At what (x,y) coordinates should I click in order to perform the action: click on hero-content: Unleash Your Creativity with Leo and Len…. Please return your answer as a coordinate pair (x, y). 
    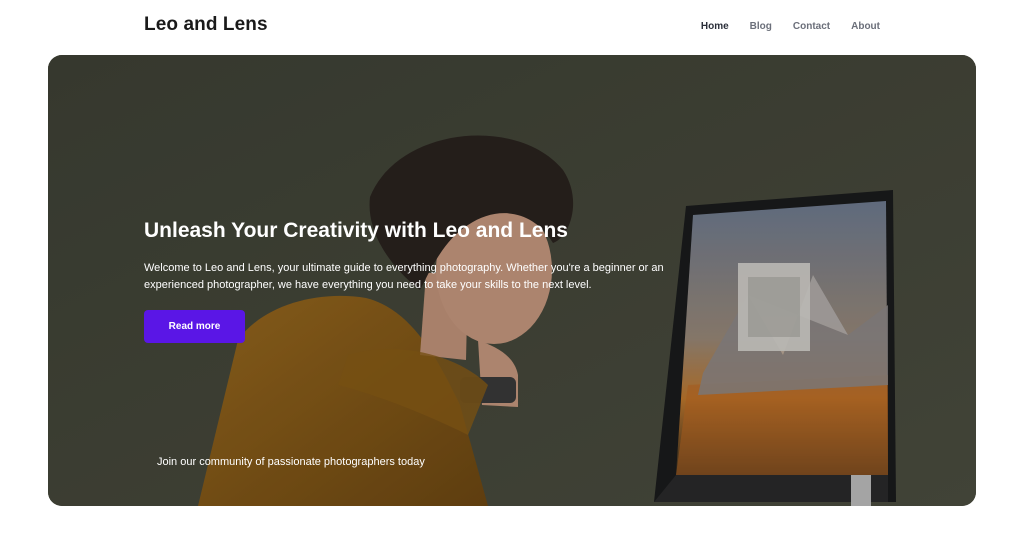
    Looking at the image, I should click on (404, 280).